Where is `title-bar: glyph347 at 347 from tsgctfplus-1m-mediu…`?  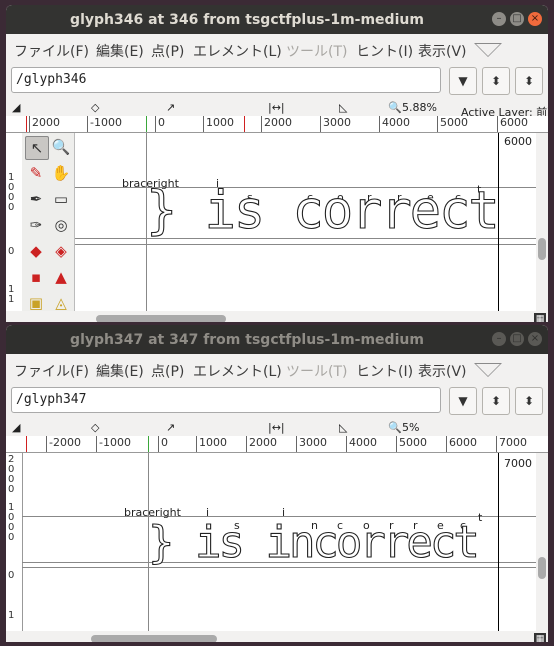
title-bar: glyph347 at 347 from tsgctfplus-1m-mediu… is located at coordinates (277, 339).